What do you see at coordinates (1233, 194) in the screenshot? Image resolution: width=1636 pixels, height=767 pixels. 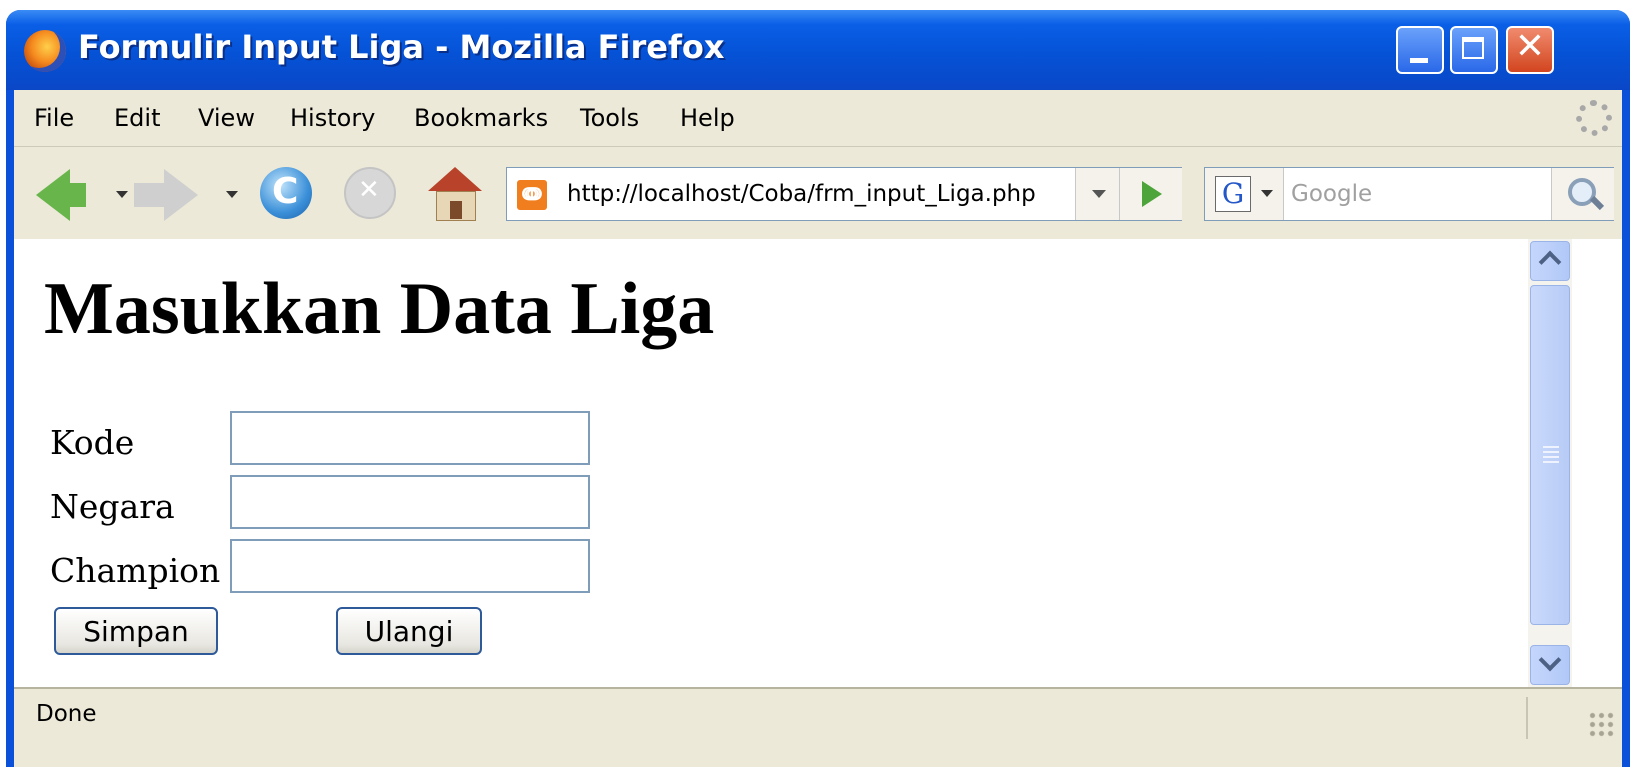 I see `google-logo-icon: G` at bounding box center [1233, 194].